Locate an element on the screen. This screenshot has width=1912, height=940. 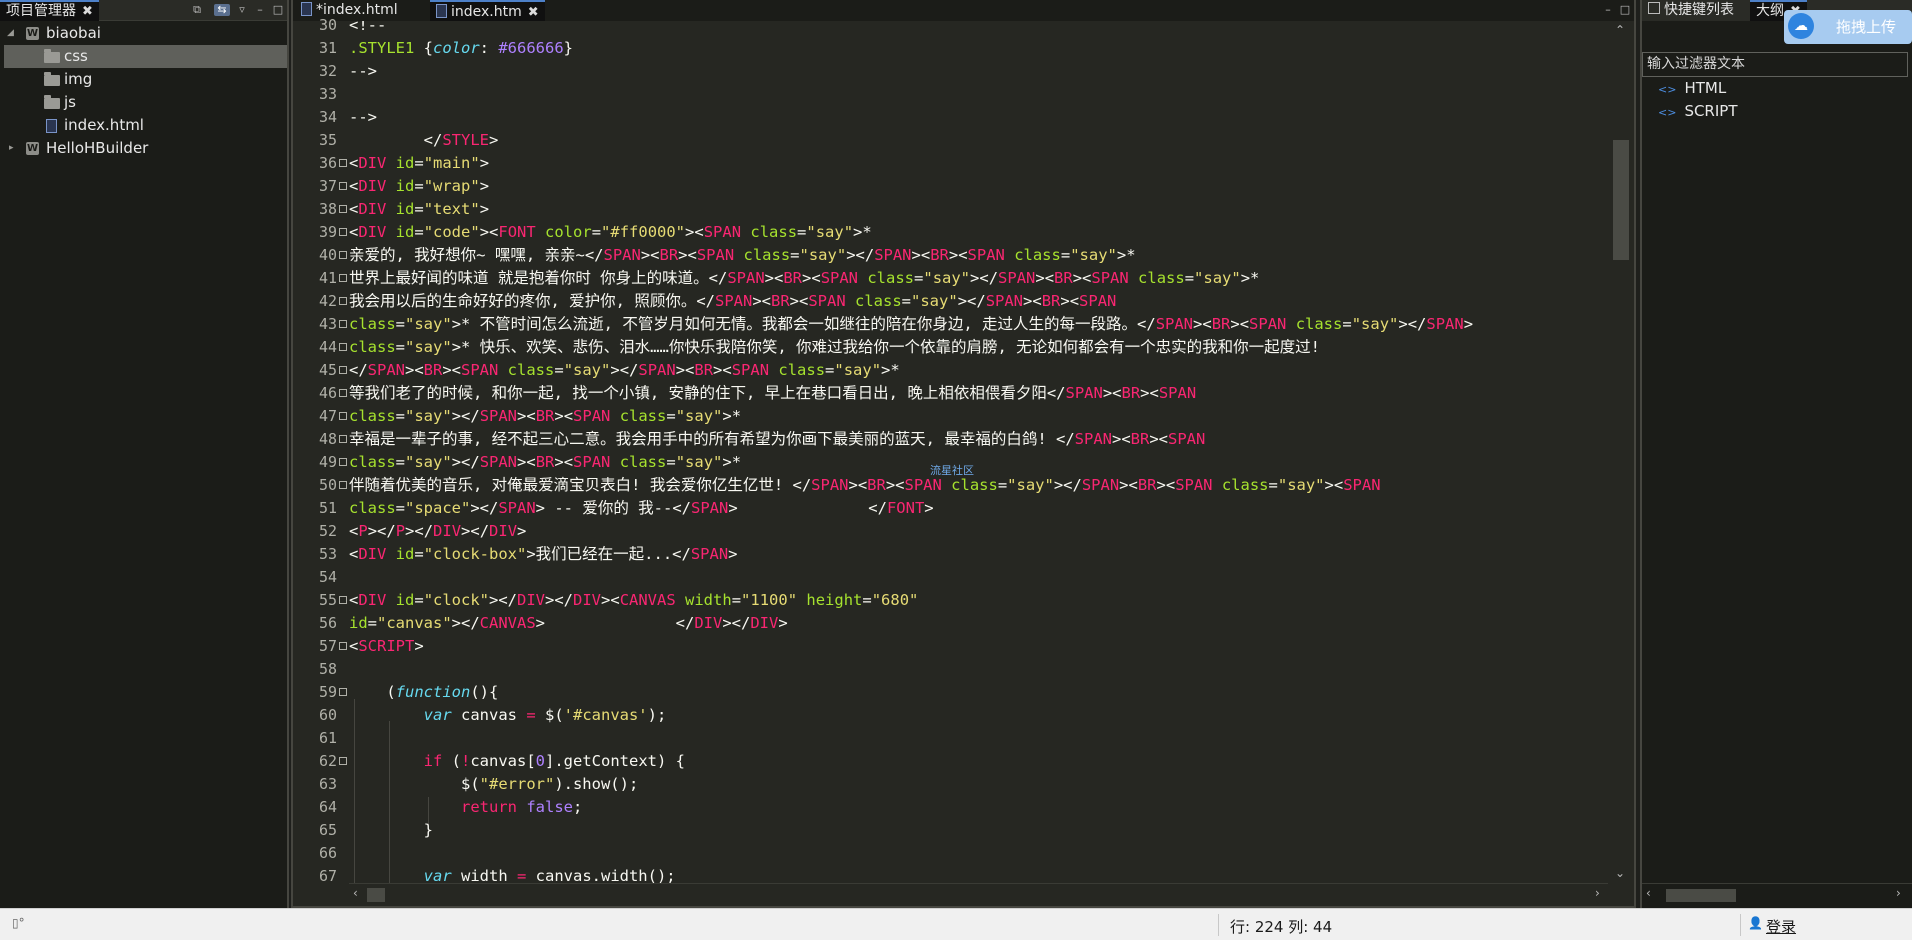
code-token: class is located at coordinates (1032, 255).